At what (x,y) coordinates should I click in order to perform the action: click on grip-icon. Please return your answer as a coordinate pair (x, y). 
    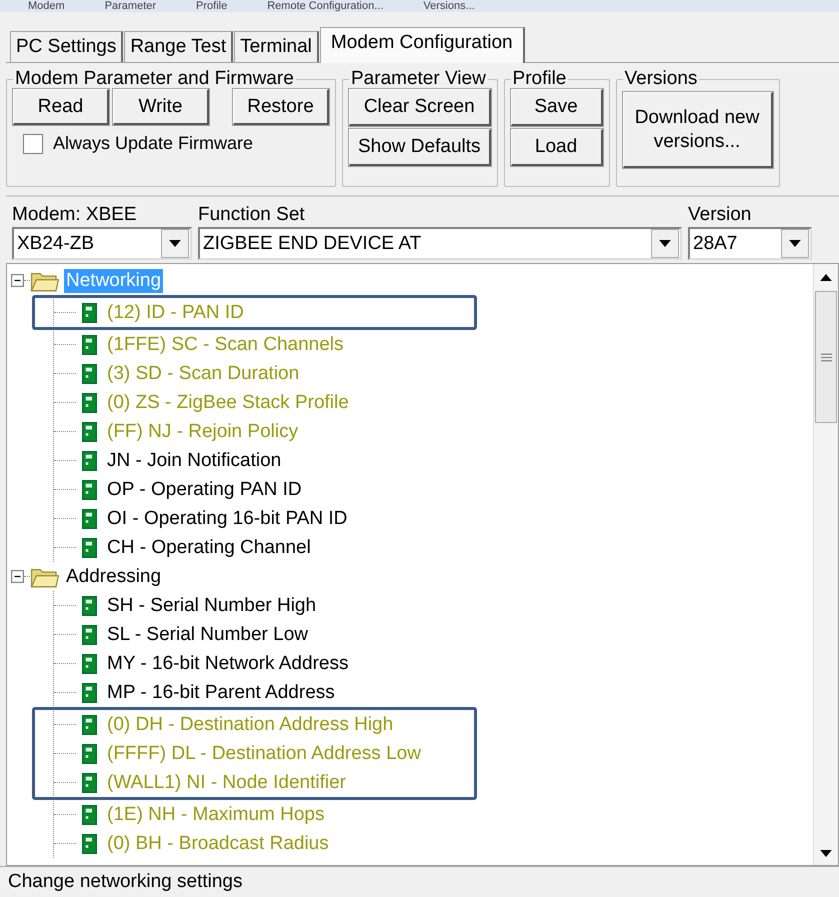
    Looking at the image, I should click on (826, 357).